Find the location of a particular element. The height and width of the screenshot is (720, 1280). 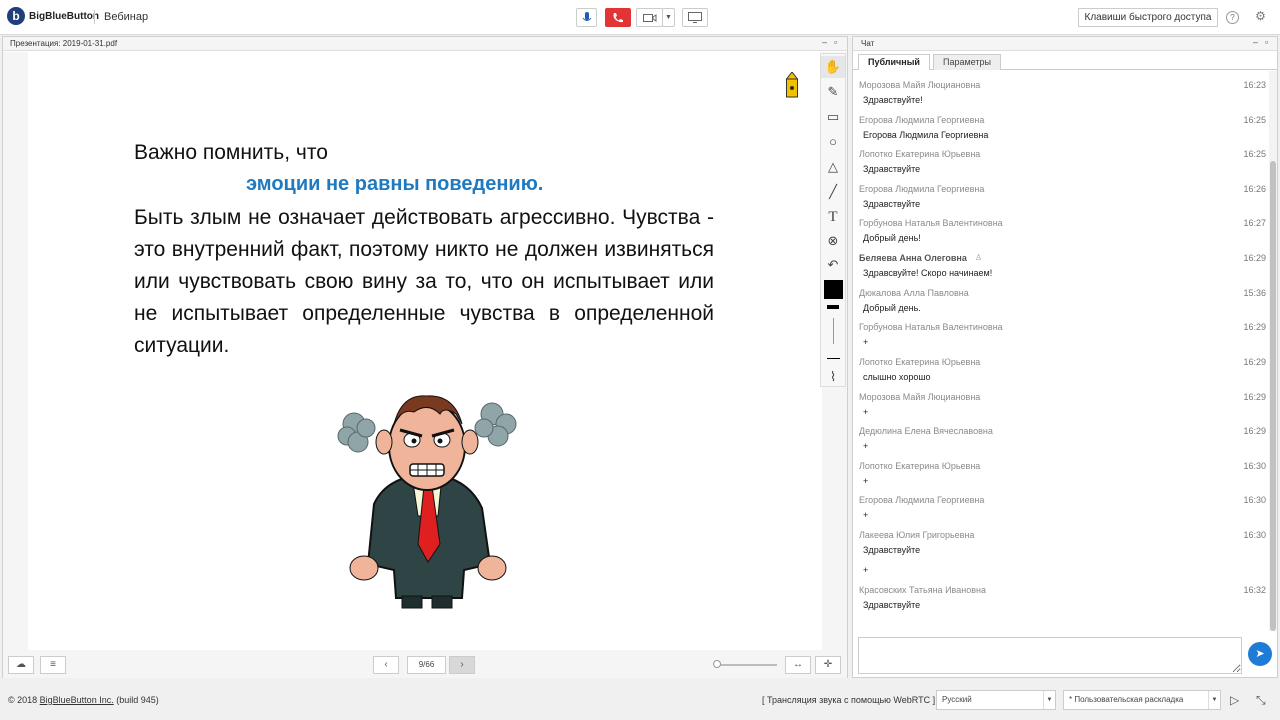

message-time: 16:23 is located at coordinates (1254, 85).